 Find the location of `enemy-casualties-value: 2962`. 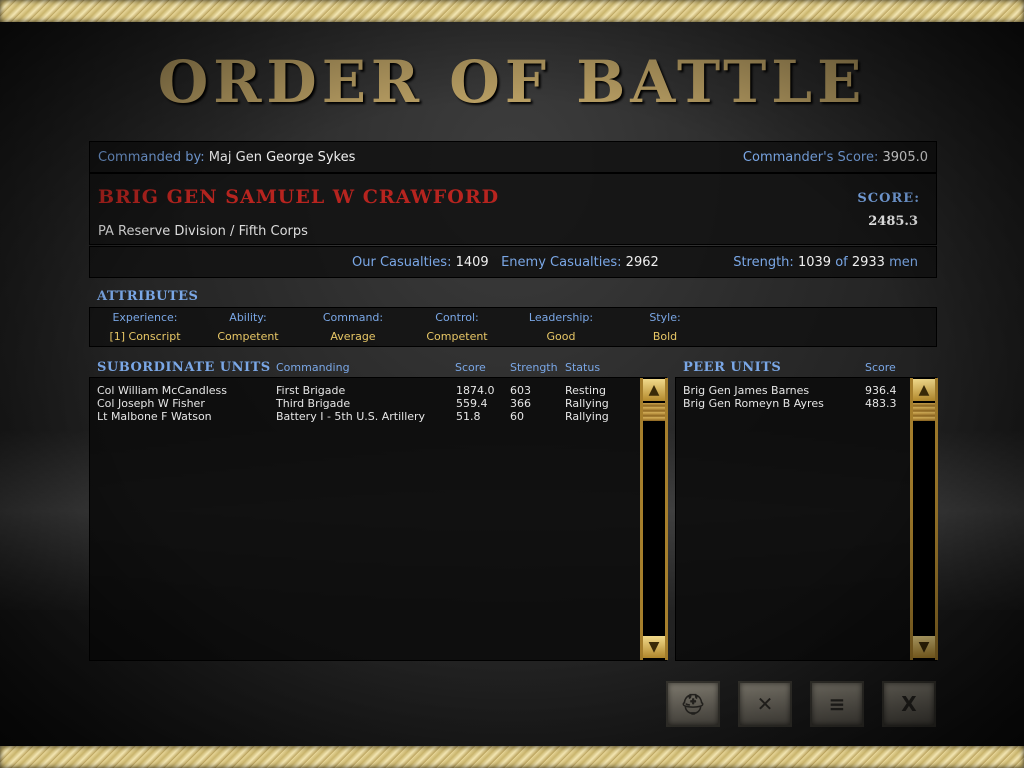

enemy-casualties-value: 2962 is located at coordinates (642, 262).